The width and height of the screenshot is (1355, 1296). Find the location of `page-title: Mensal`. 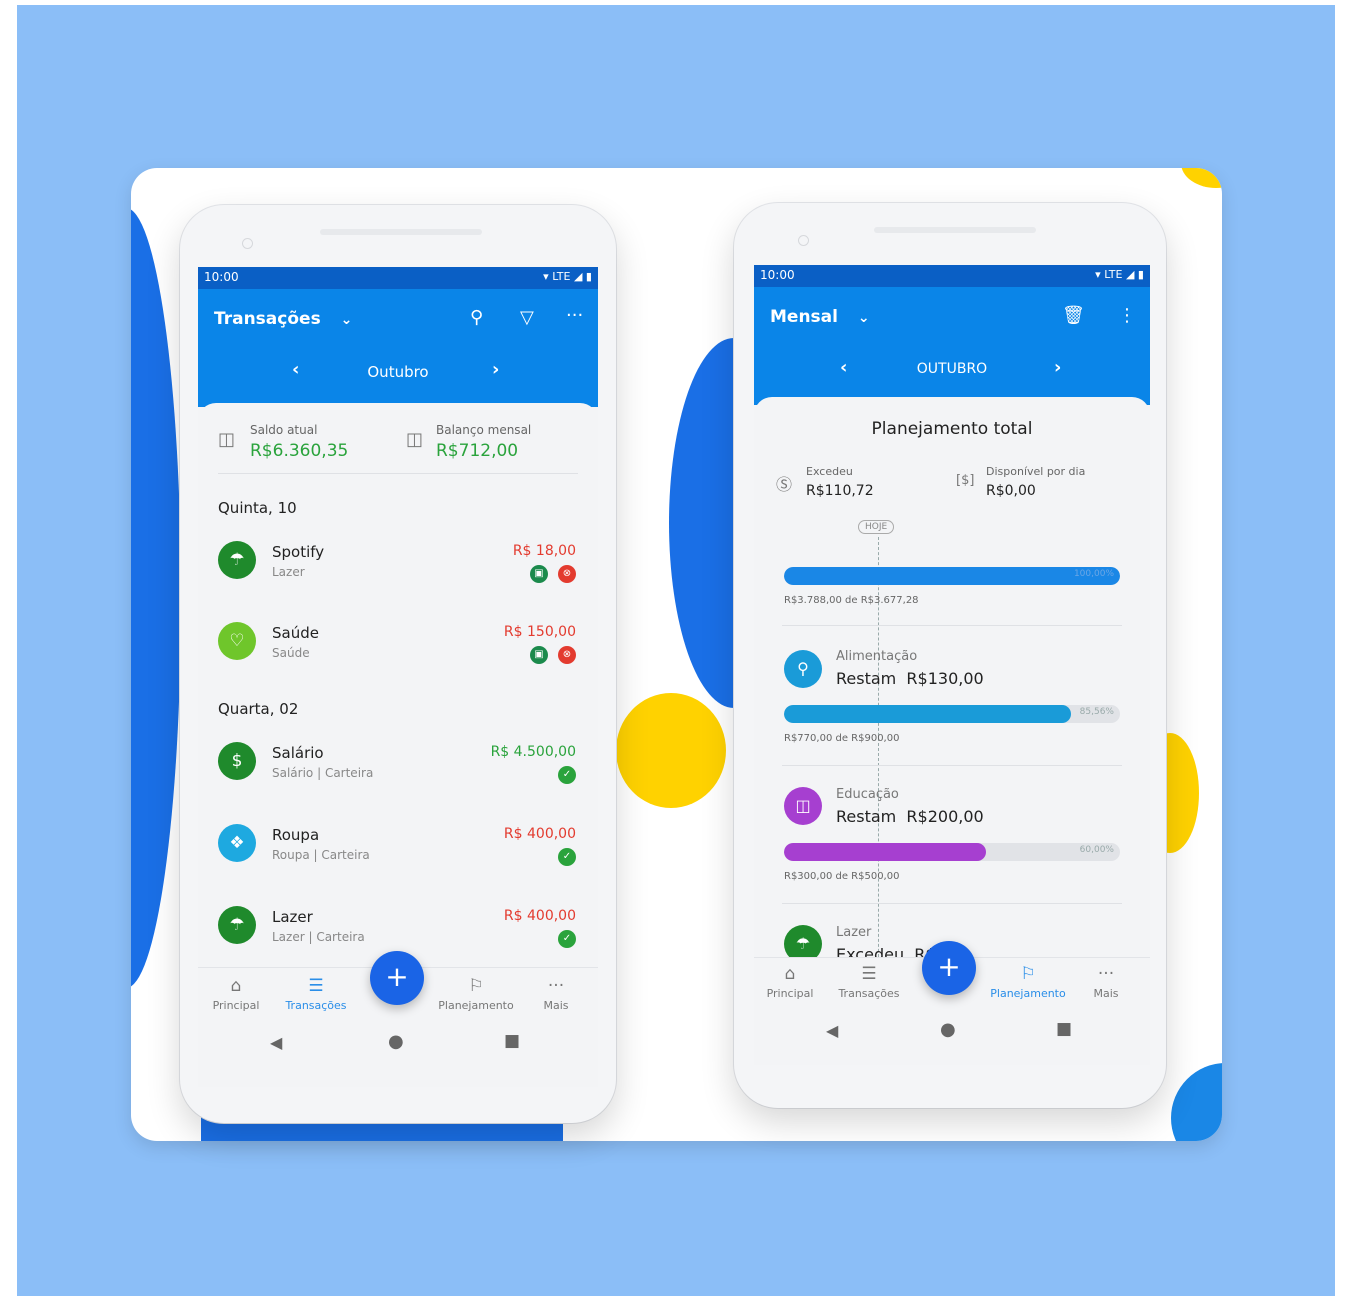

page-title: Mensal is located at coordinates (804, 317).